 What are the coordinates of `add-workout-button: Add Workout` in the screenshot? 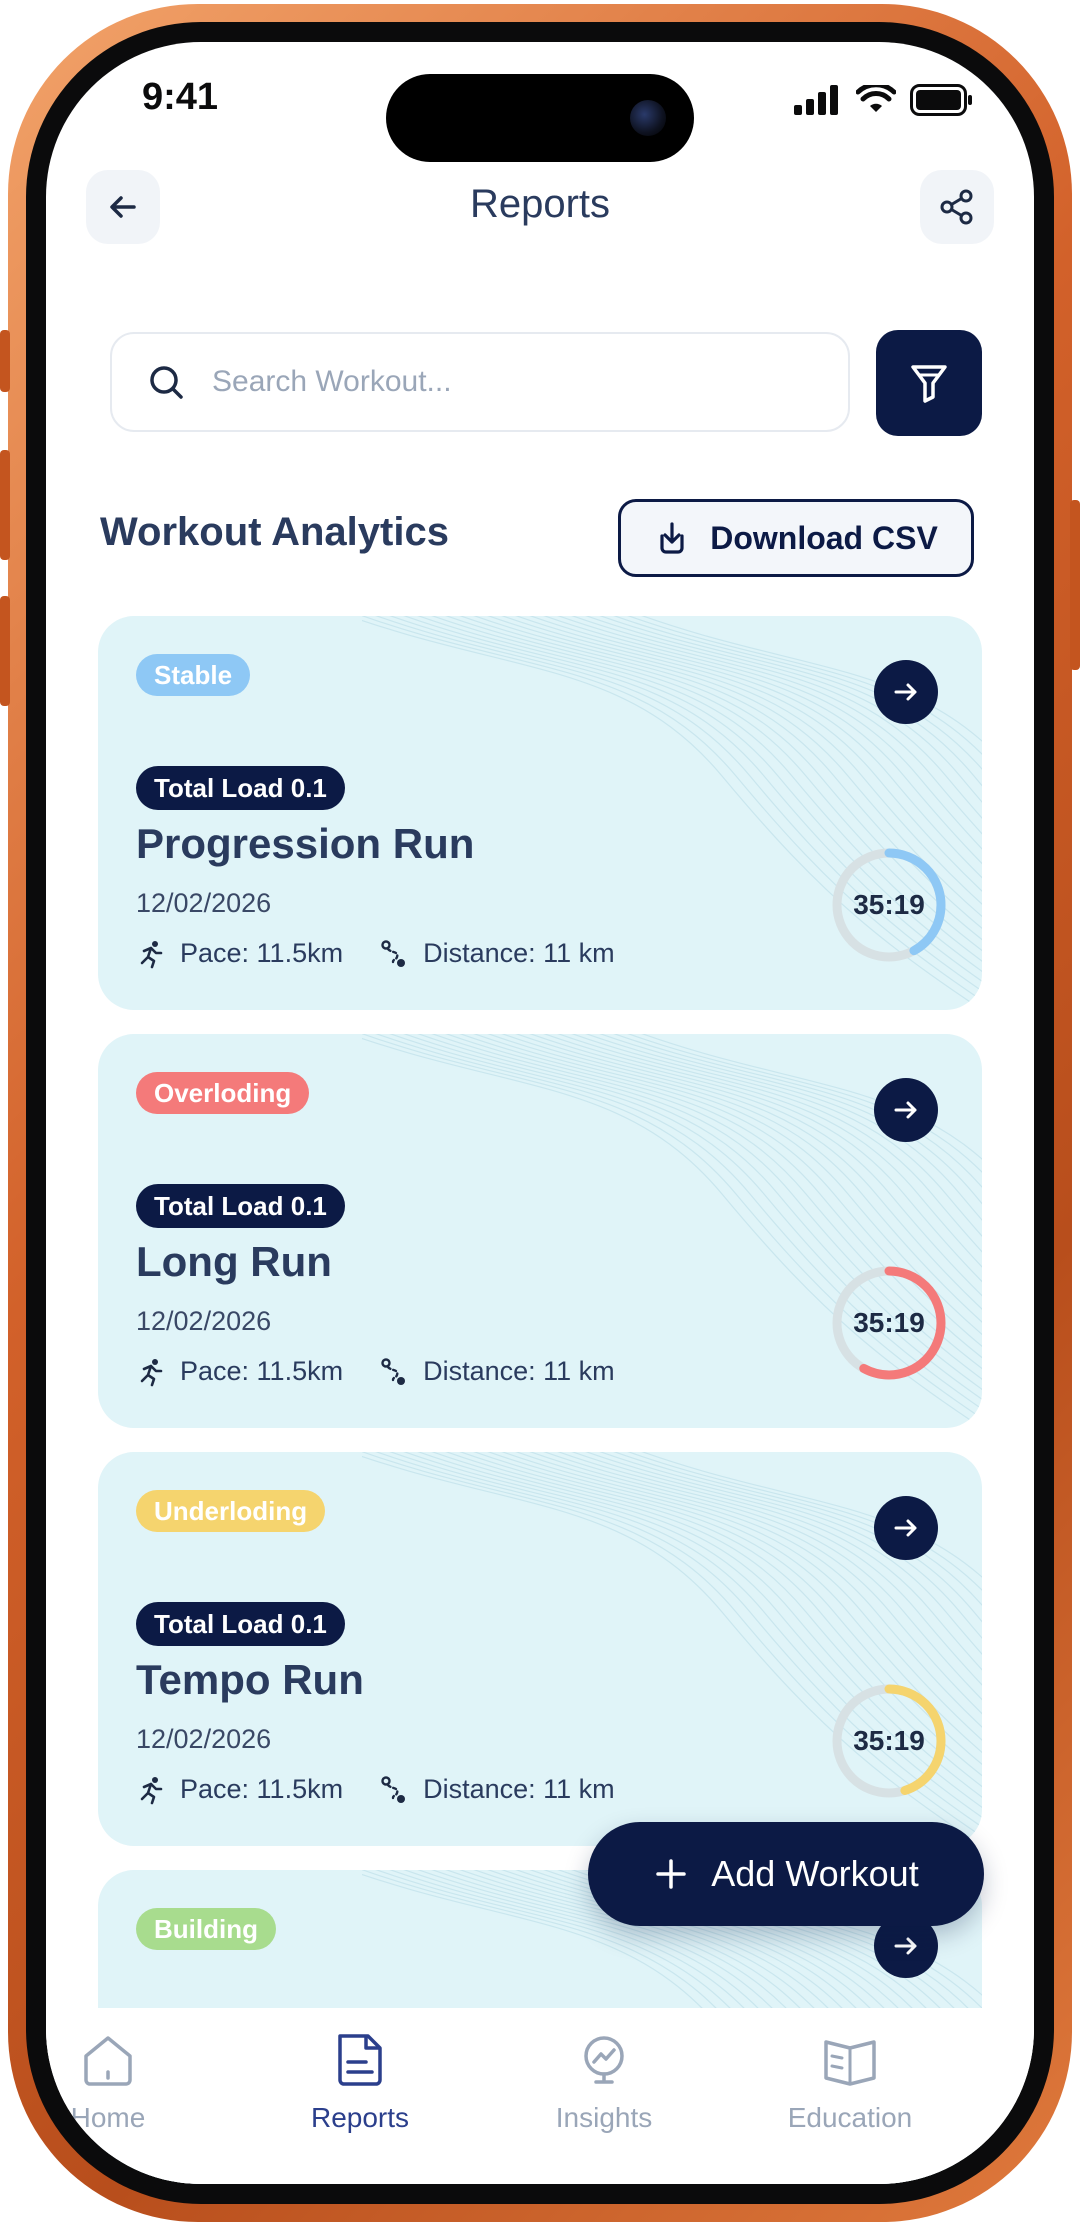 It's located at (786, 1874).